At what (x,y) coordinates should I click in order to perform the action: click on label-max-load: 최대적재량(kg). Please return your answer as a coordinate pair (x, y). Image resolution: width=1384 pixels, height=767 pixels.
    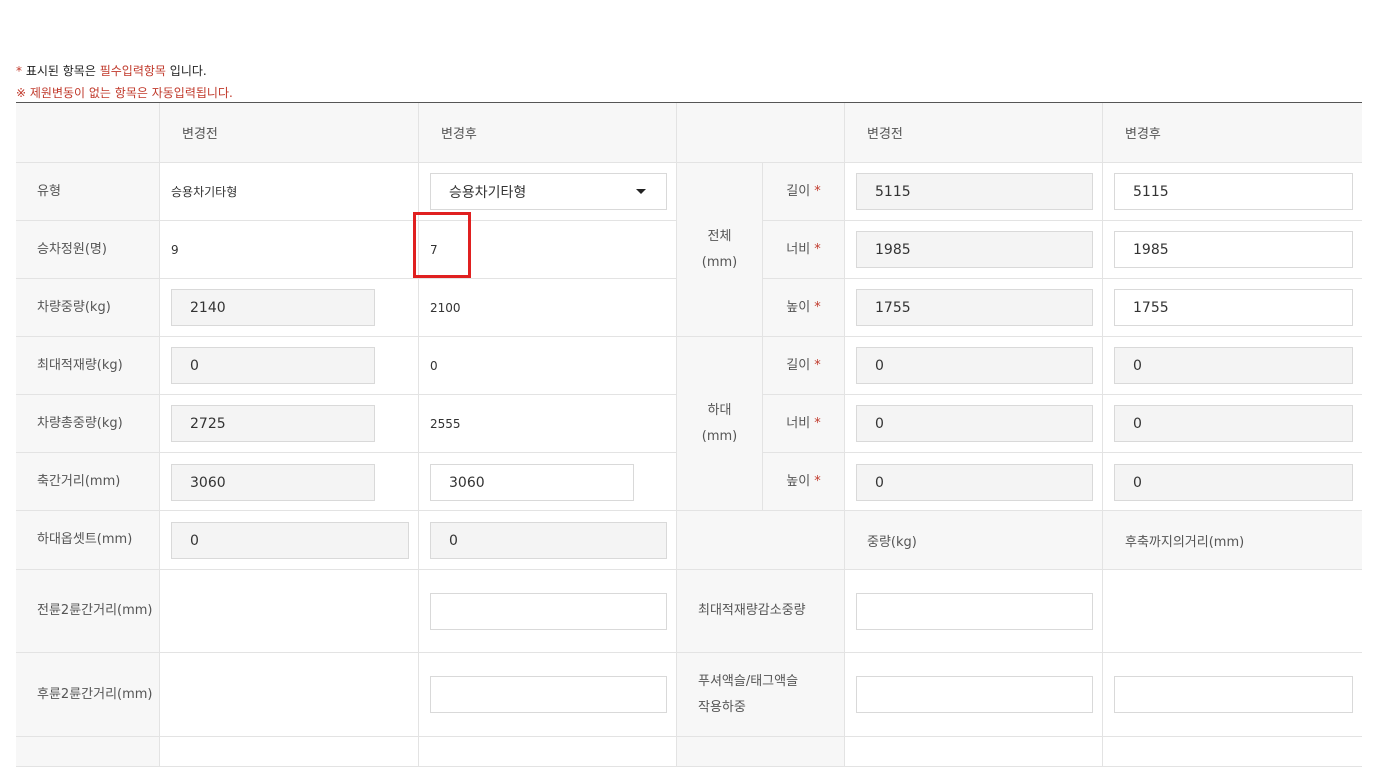
    Looking at the image, I should click on (88, 366).